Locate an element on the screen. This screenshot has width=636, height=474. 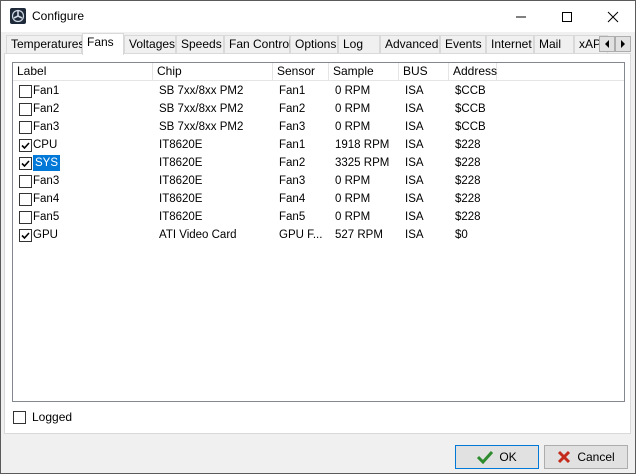
minimize-button is located at coordinates (521, 16).